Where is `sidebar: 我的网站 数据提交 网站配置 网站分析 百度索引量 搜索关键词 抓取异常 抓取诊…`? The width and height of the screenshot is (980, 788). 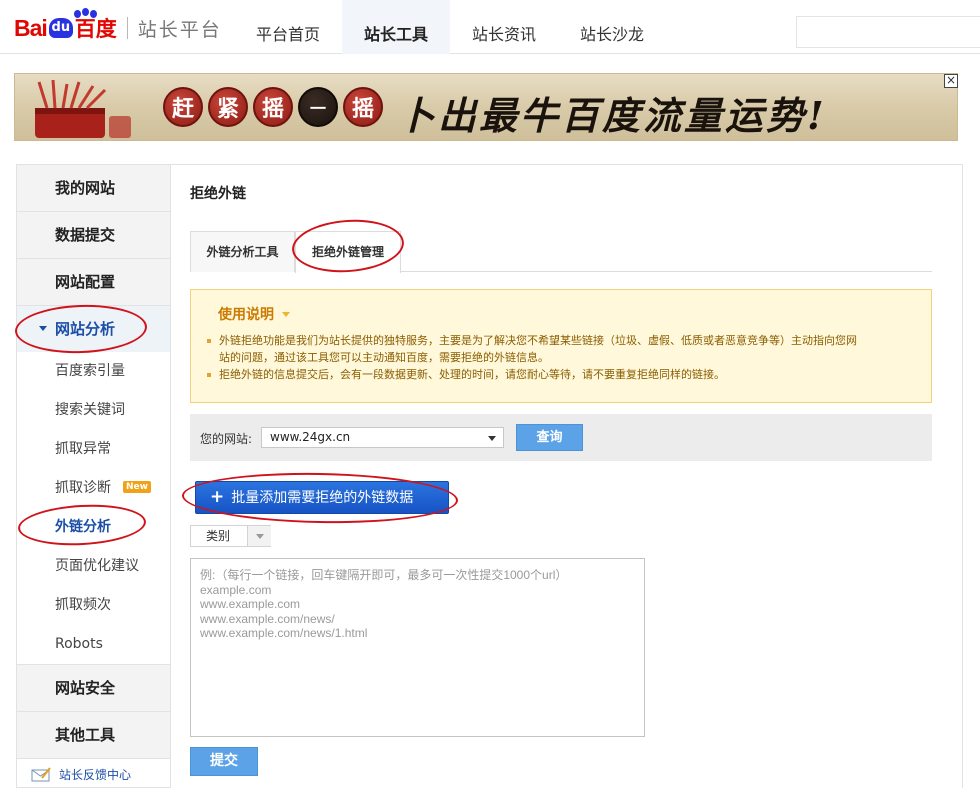
sidebar: 我的网站 数据提交 网站配置 网站分析 百度索引量 搜索关键词 抓取异常 抓取诊… is located at coordinates (93, 476).